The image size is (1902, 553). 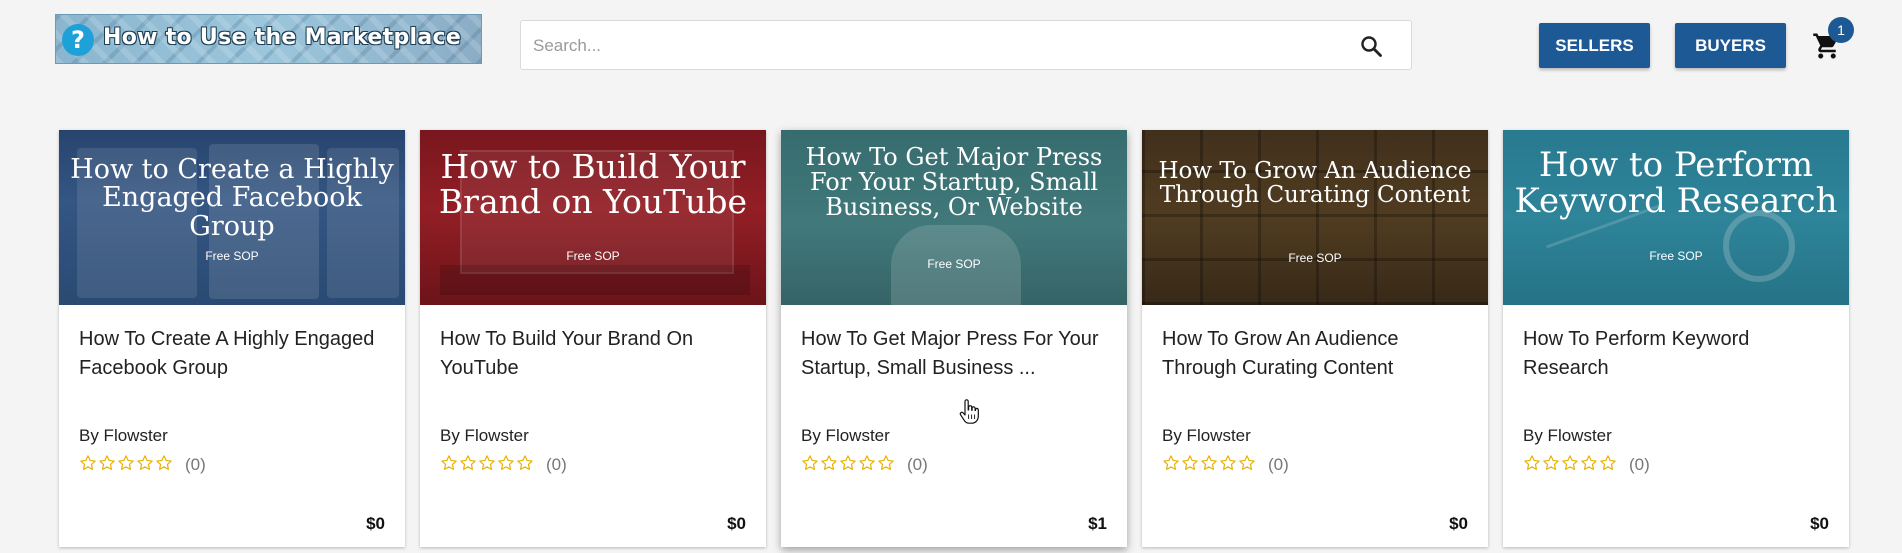 What do you see at coordinates (1594, 45) in the screenshot?
I see `sellers-button: SELLERS` at bounding box center [1594, 45].